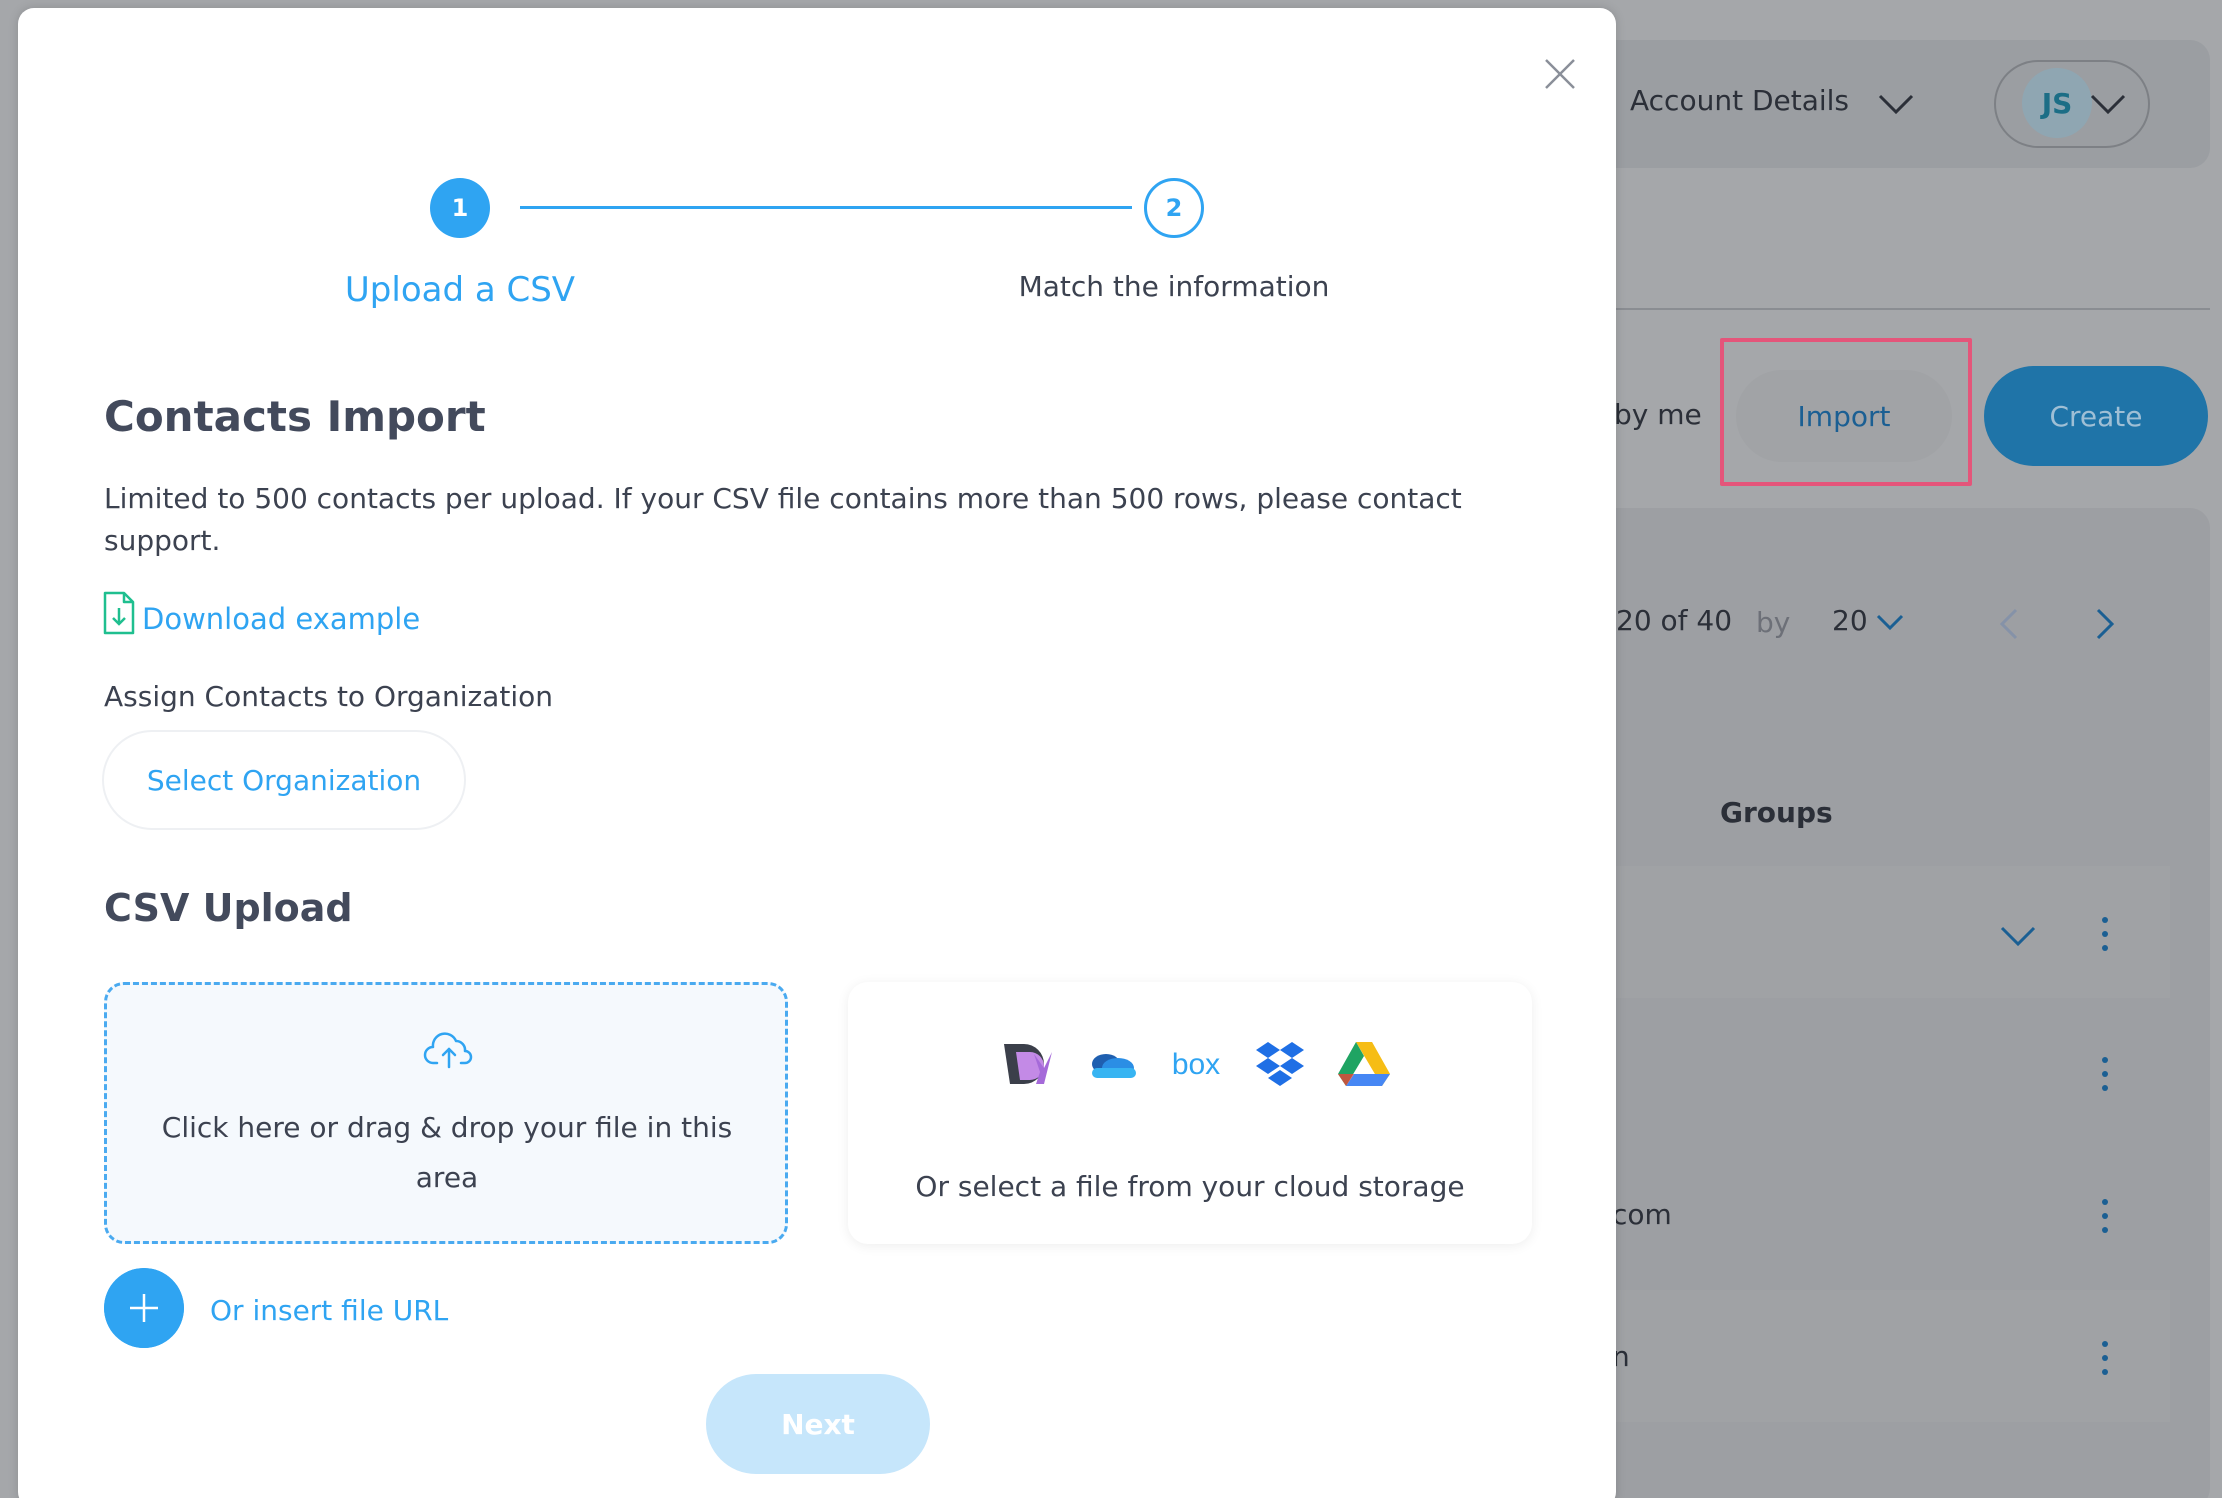  Describe the element at coordinates (1674, 620) in the screenshot. I see `pagination-count: 20 of 40` at that location.